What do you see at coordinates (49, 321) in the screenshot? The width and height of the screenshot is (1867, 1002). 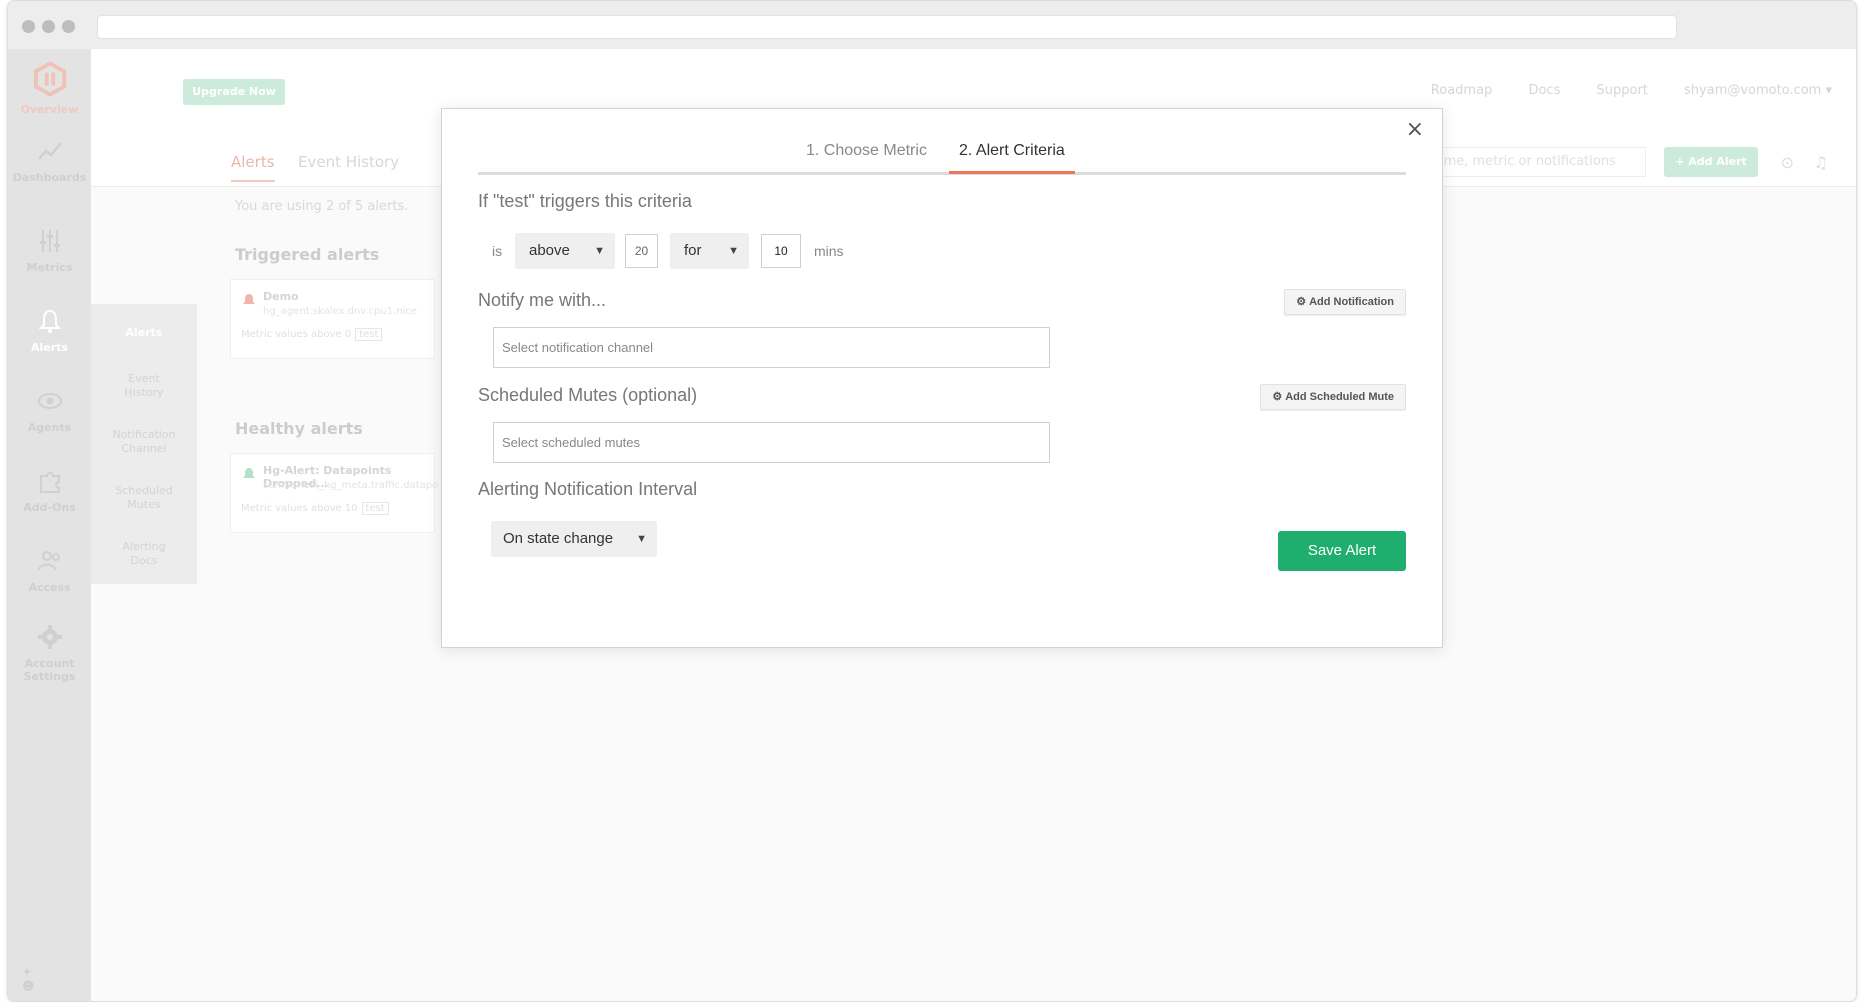 I see `bell-icon` at bounding box center [49, 321].